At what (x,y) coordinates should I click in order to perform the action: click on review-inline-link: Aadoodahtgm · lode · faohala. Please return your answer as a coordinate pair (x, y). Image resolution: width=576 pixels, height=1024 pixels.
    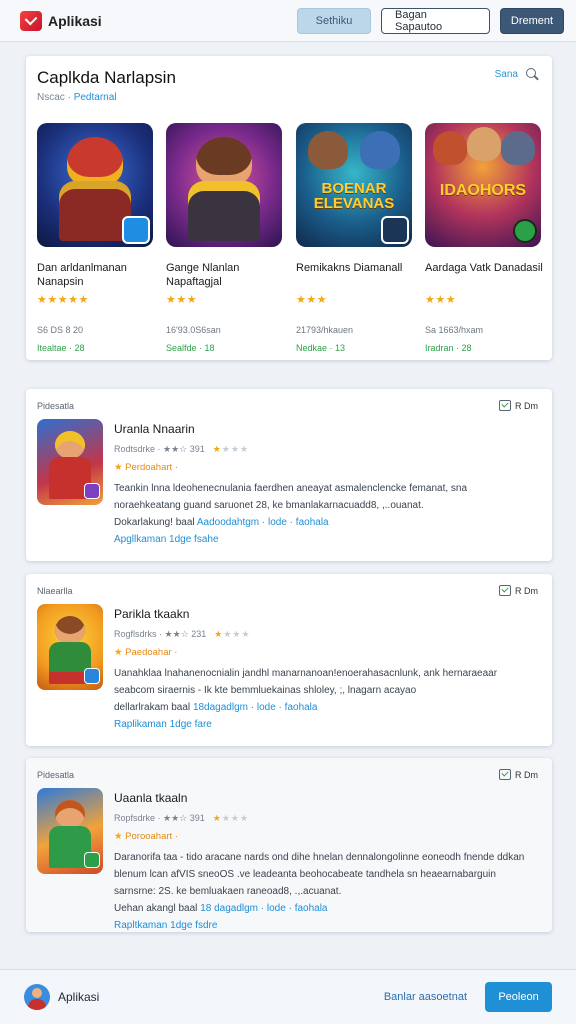
    Looking at the image, I should click on (263, 522).